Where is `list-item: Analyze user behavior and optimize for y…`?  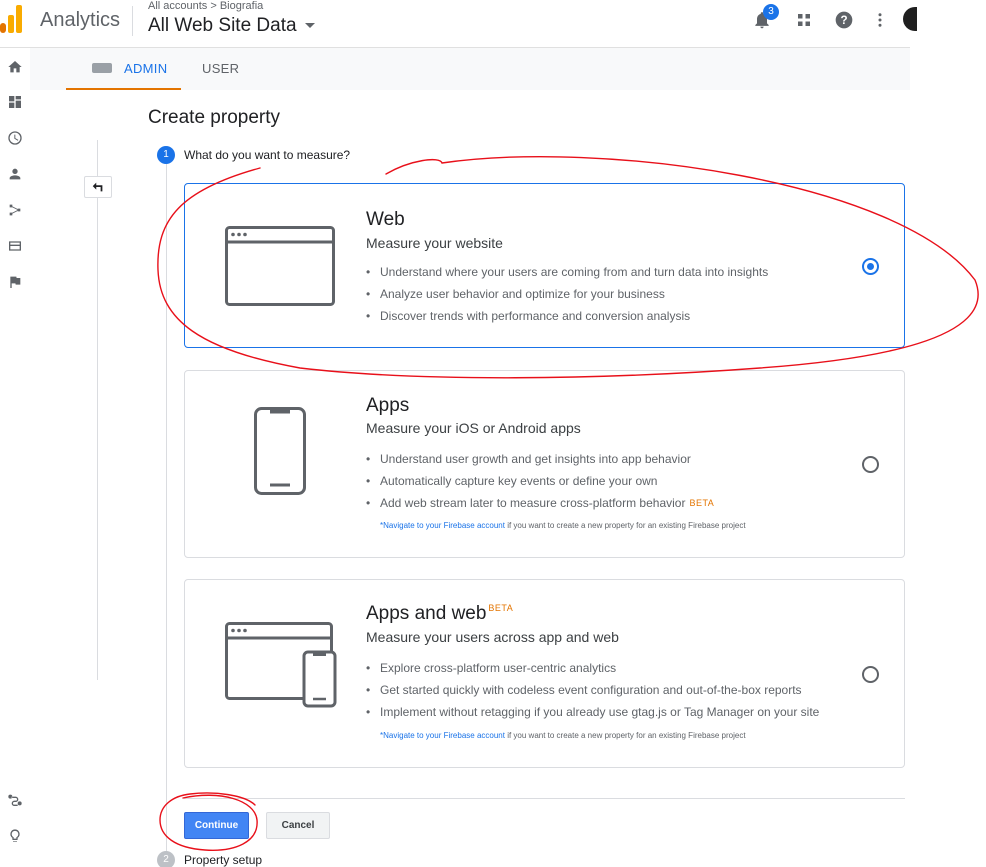 list-item: Analyze user behavior and optimize for y… is located at coordinates (567, 294).